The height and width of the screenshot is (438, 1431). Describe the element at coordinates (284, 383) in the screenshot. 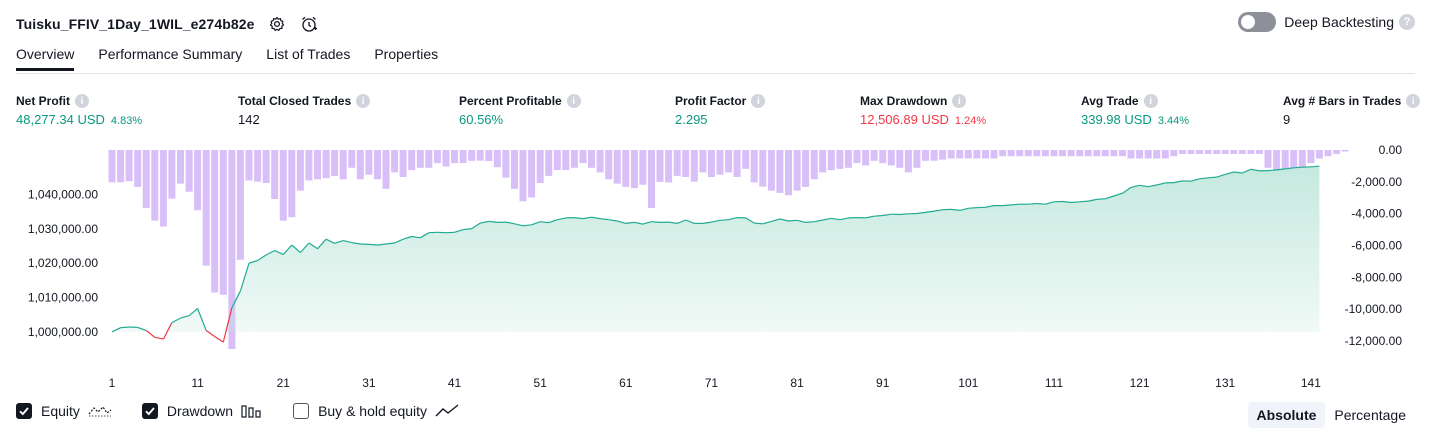

I see `x-tick-label: 21` at that location.